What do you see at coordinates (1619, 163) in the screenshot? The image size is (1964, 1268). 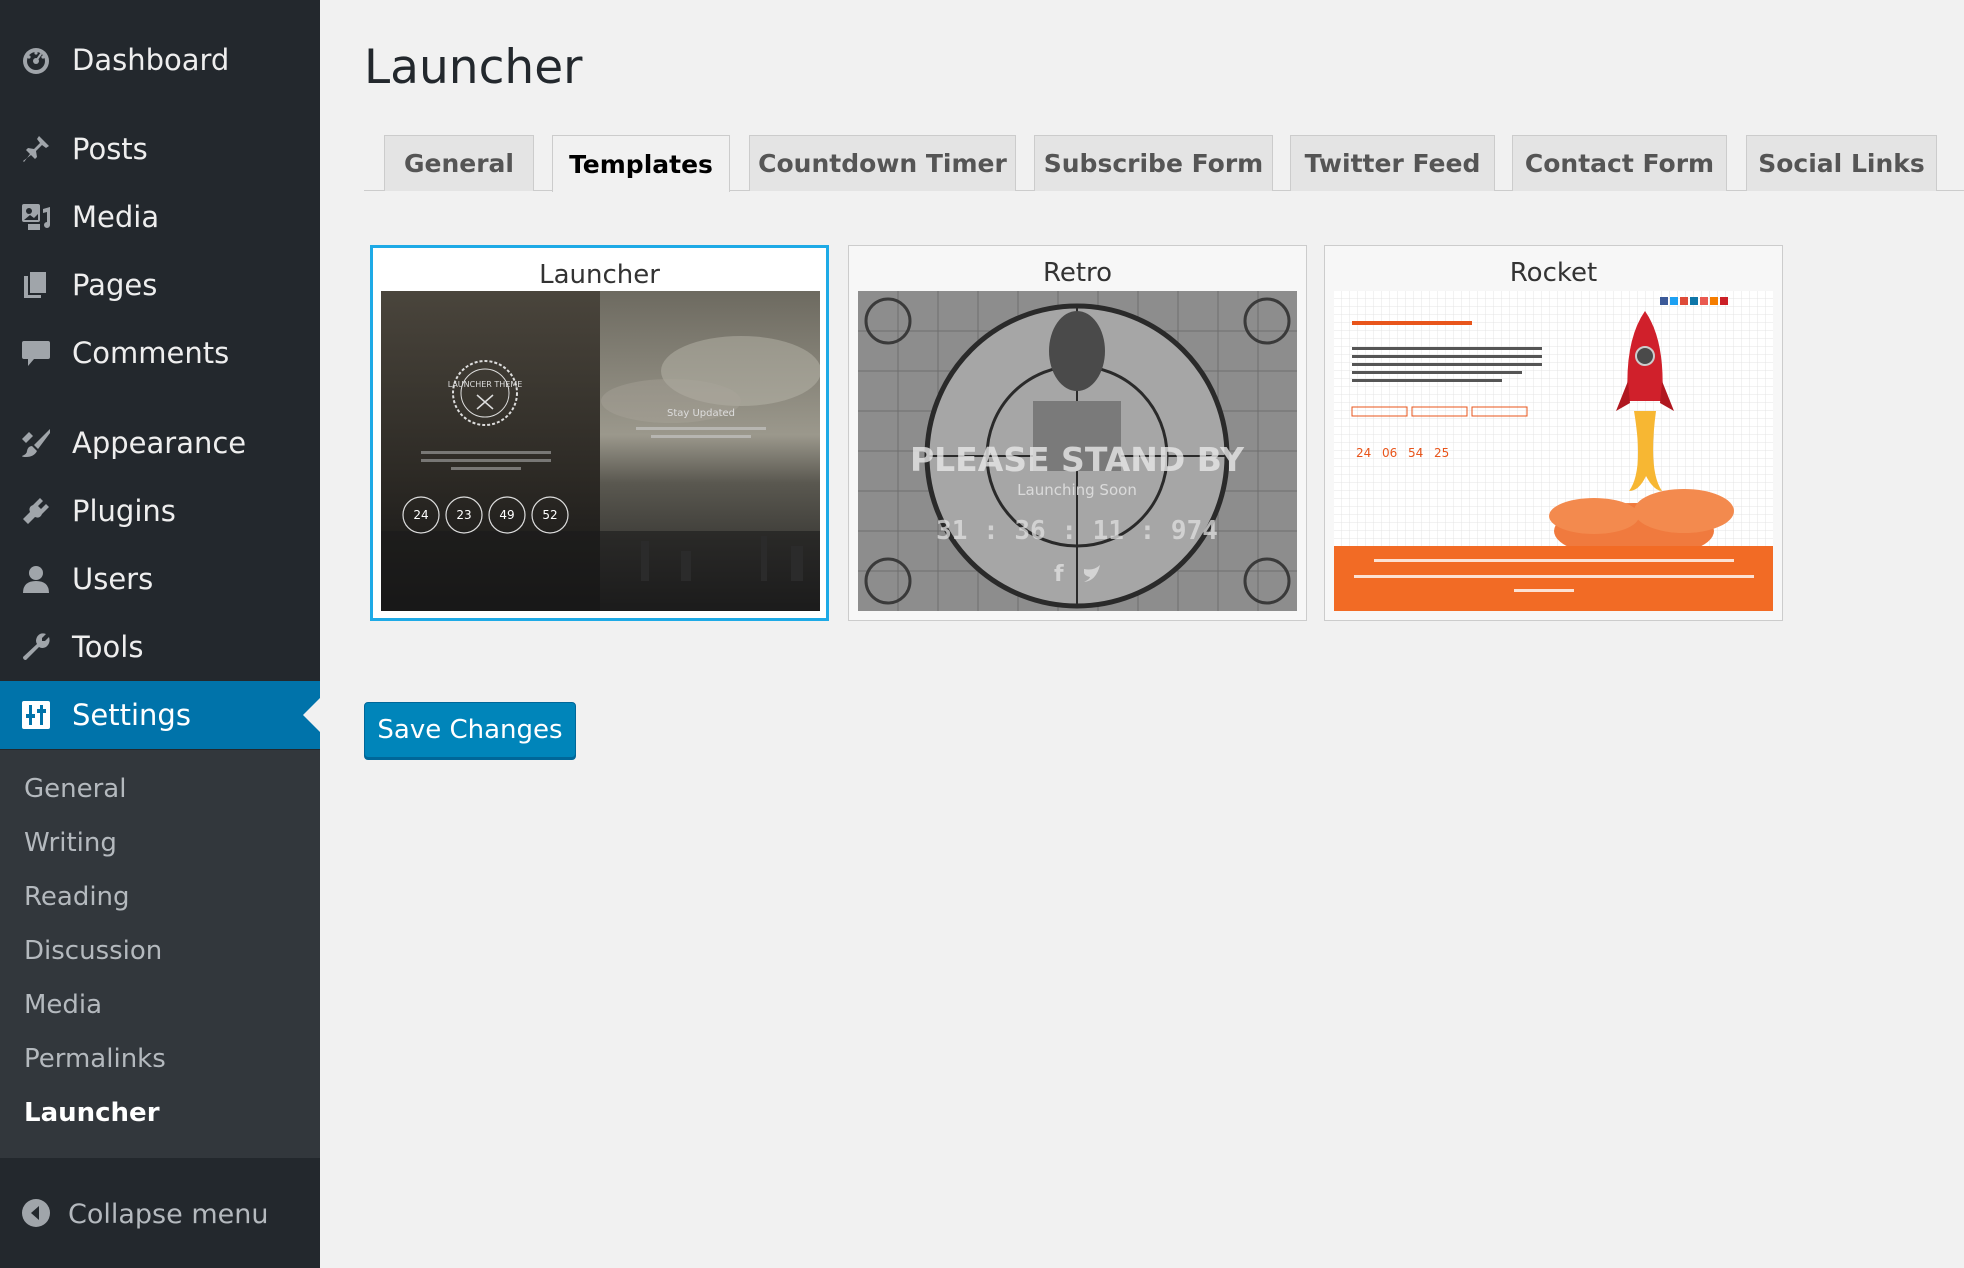 I see `tab-contact-form: Contact Form` at bounding box center [1619, 163].